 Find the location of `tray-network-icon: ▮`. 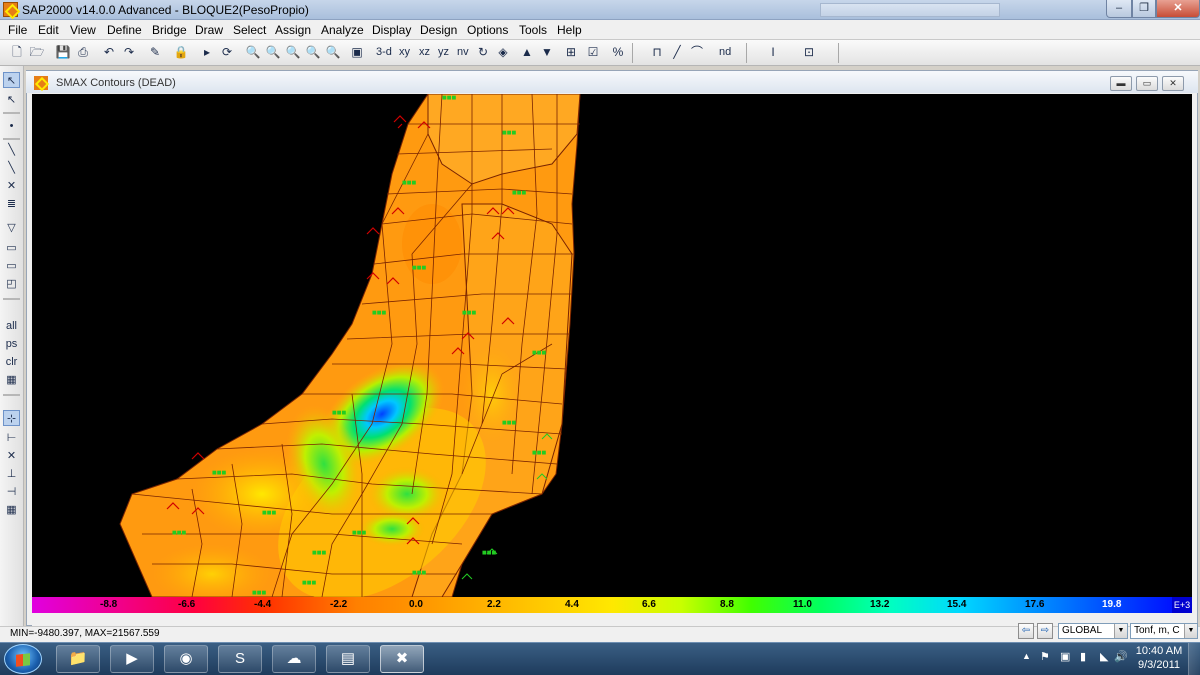

tray-network-icon: ▮ is located at coordinates (1083, 656).